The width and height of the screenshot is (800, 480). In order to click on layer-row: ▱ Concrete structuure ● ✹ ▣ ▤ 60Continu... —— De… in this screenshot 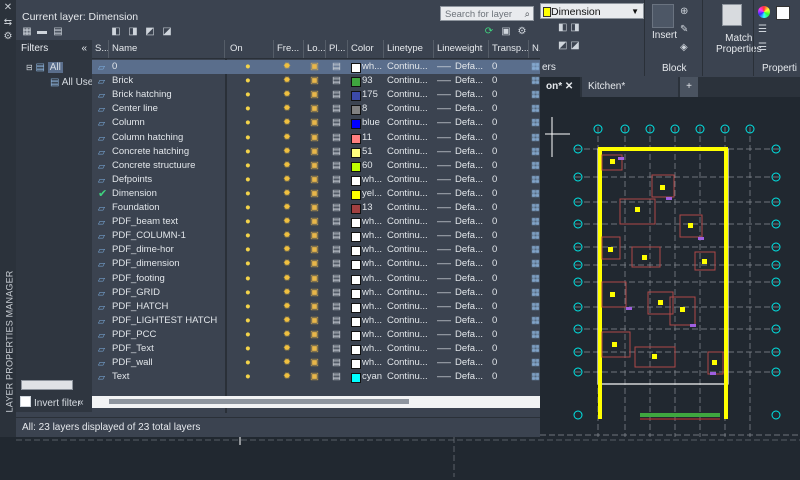, I will do `click(316, 166)`.